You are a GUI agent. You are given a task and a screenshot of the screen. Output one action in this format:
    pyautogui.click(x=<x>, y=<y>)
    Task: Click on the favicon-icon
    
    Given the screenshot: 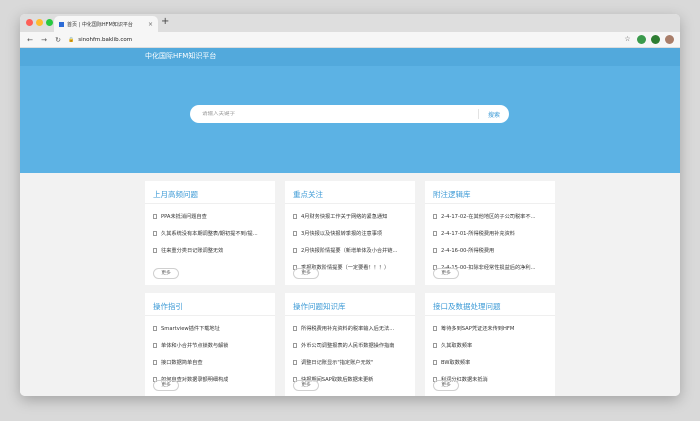 What is the action you would take?
    pyautogui.click(x=61, y=24)
    